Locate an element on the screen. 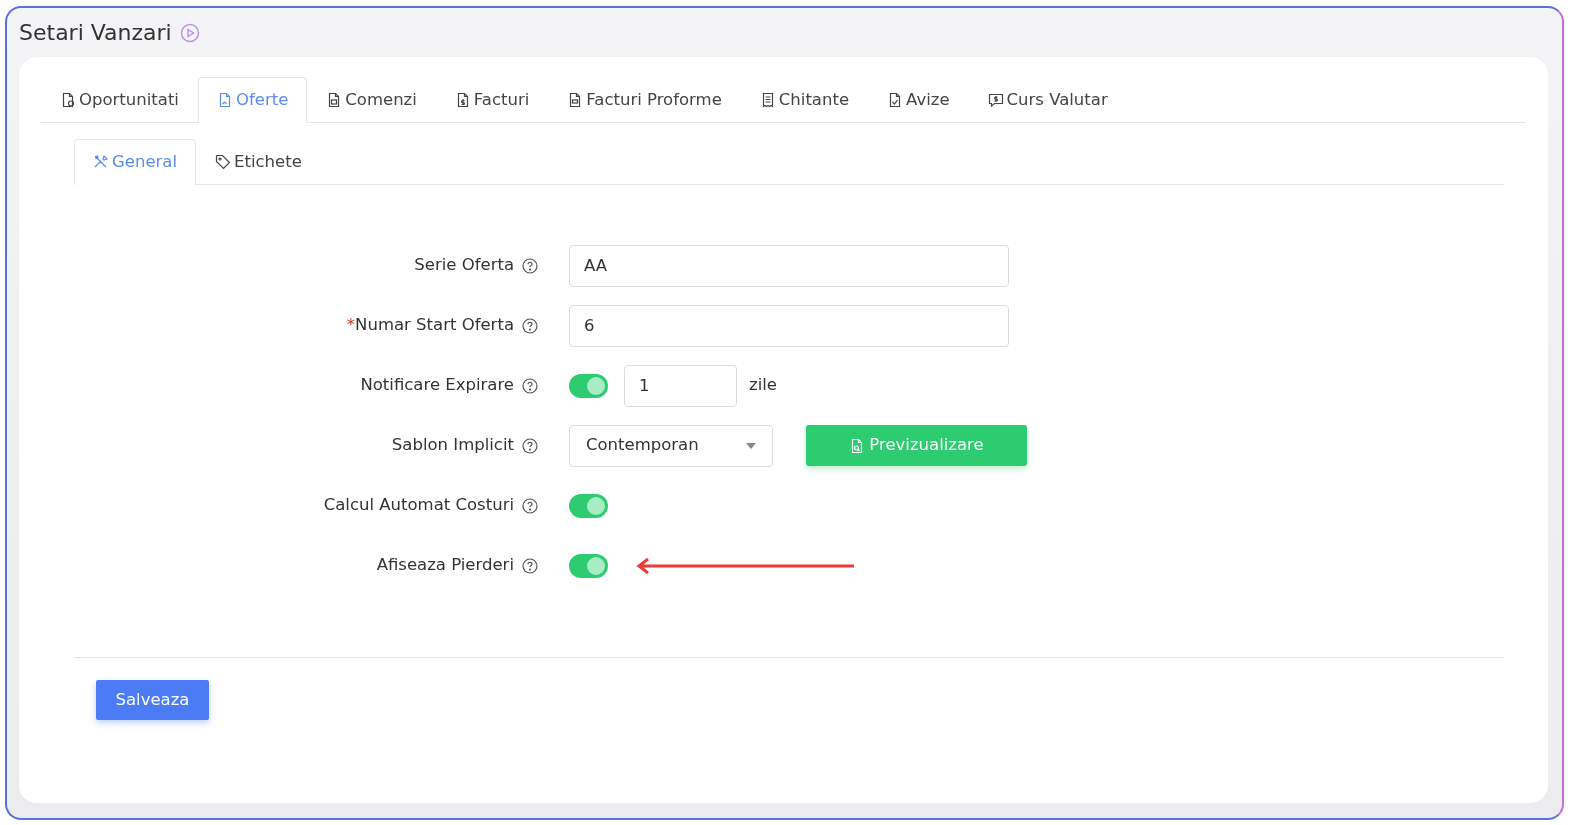  template-dropdown: Contemporan is located at coordinates (671, 445).